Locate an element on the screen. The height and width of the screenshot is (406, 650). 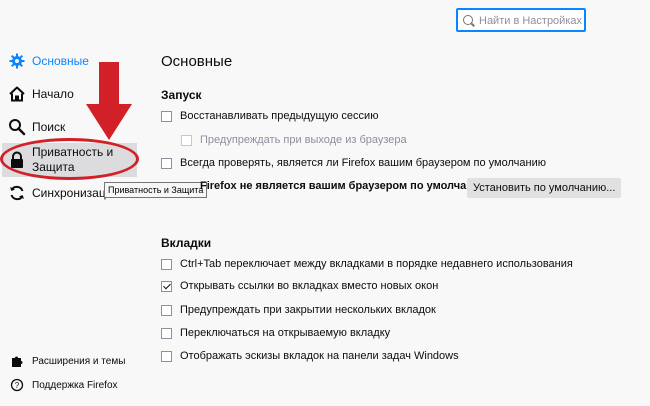
sidebar-item-general: Основные is located at coordinates (48, 61).